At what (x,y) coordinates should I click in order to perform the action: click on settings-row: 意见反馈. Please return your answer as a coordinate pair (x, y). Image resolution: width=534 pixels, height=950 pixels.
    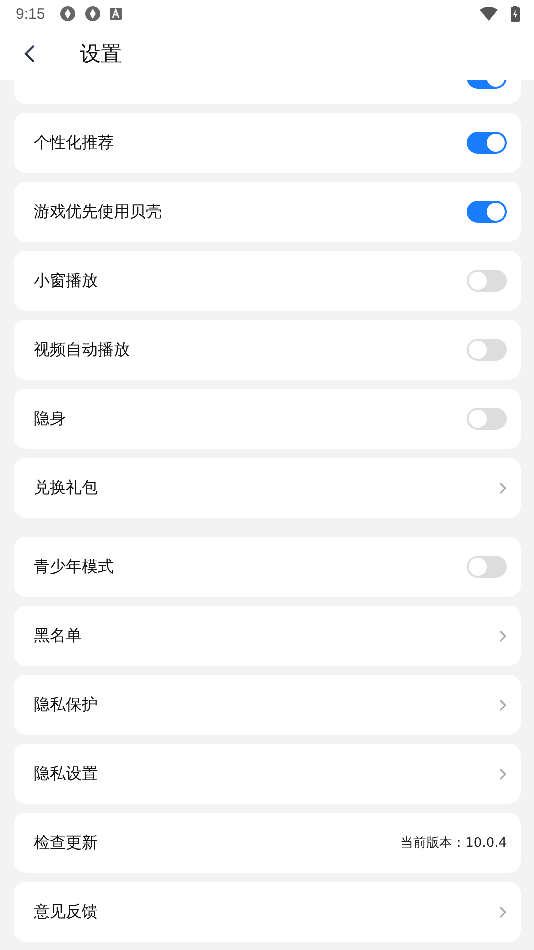
    Looking at the image, I should click on (267, 912).